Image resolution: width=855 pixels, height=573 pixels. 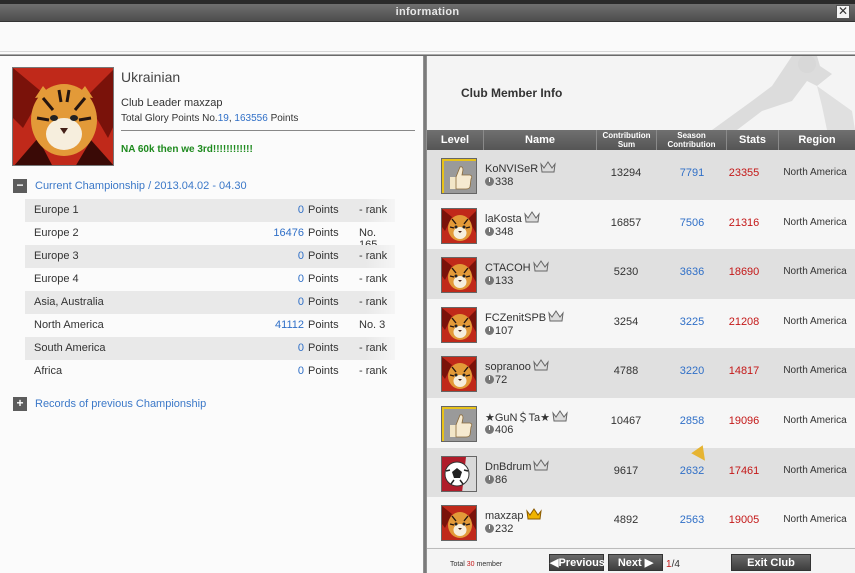 I want to click on member-name-text: maxzap, so click(x=504, y=516).